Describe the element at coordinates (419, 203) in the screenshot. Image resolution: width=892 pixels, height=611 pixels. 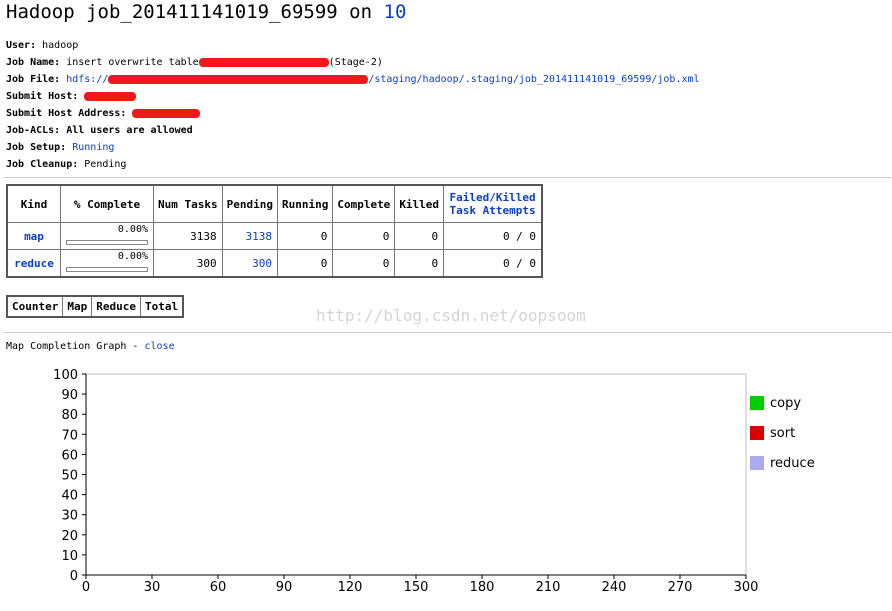
I see `col-killed: Killed` at that location.